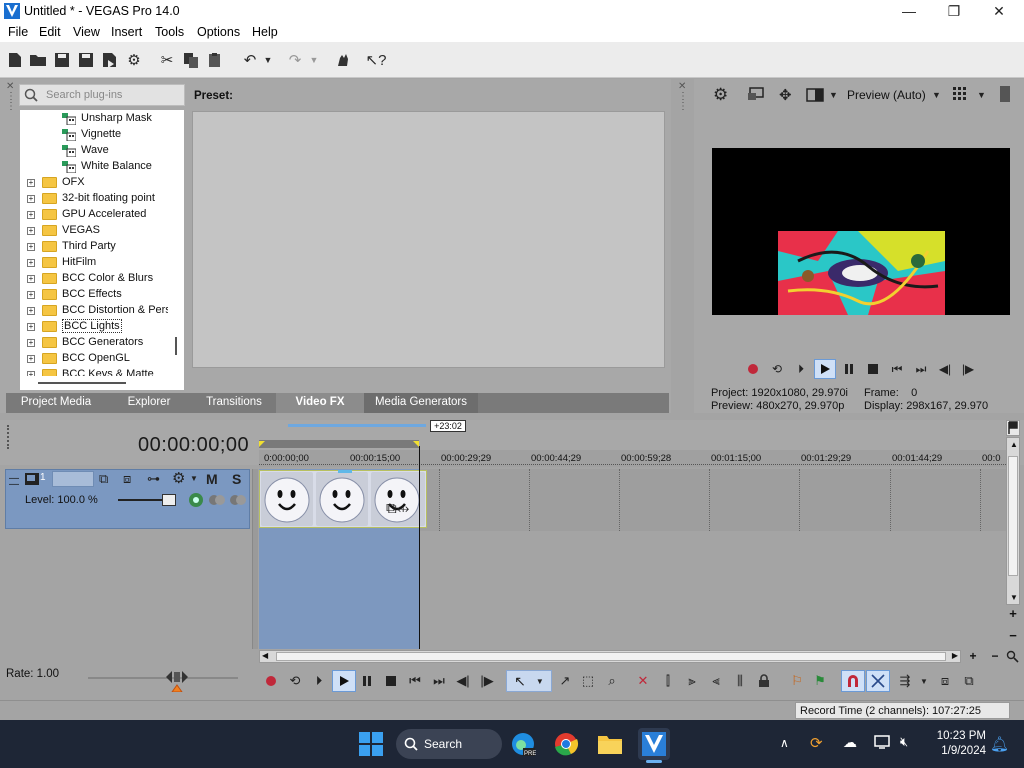 The image size is (1024, 768). What do you see at coordinates (421, 403) in the screenshot?
I see `tab-media-generators: Media Generators` at bounding box center [421, 403].